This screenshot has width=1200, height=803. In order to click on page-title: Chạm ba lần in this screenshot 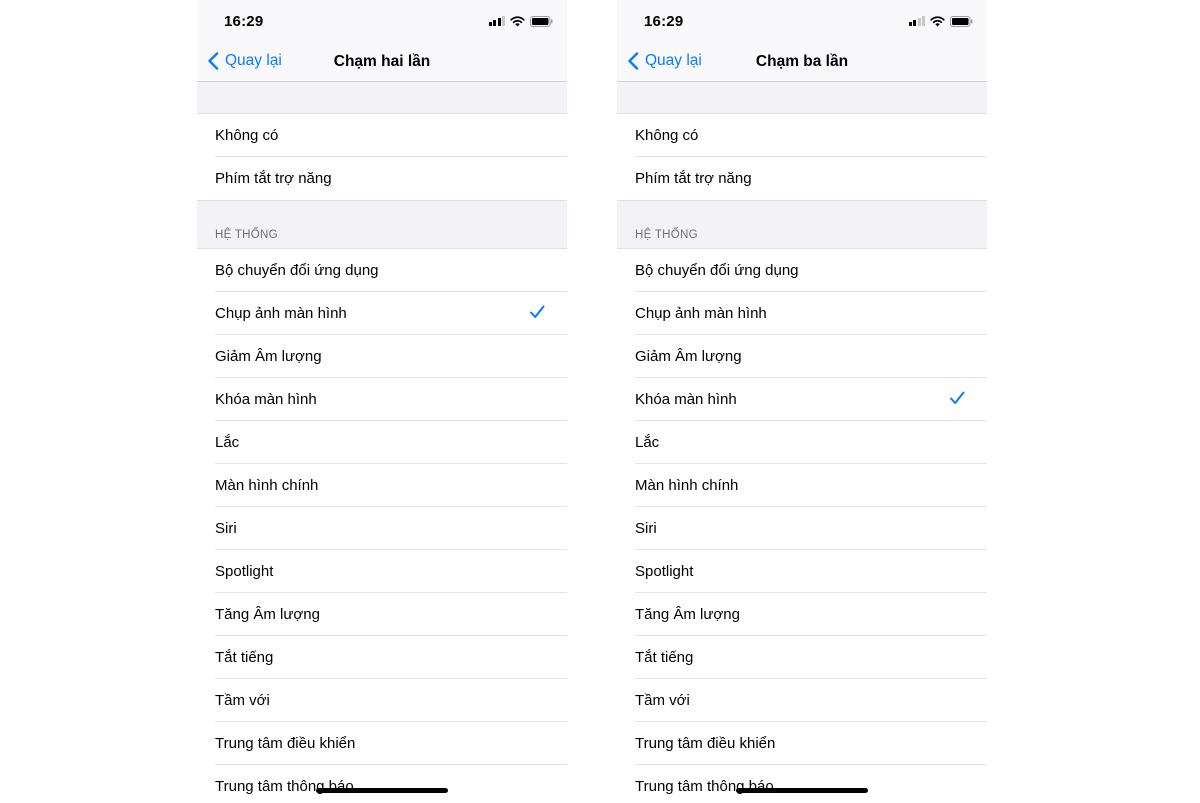, I will do `click(802, 61)`.